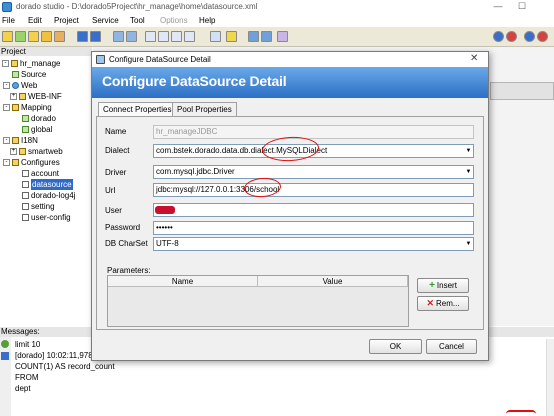 This screenshot has height=416, width=554. Describe the element at coordinates (48, 195) in the screenshot. I see `tree-item-dorado-log4j: dorado-log4j` at that location.